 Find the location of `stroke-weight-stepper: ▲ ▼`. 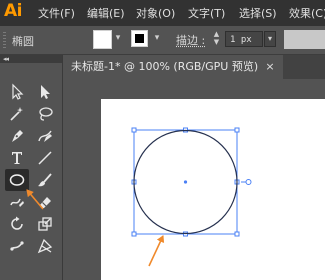

stroke-weight-stepper: ▲ ▼ is located at coordinates (216, 39).